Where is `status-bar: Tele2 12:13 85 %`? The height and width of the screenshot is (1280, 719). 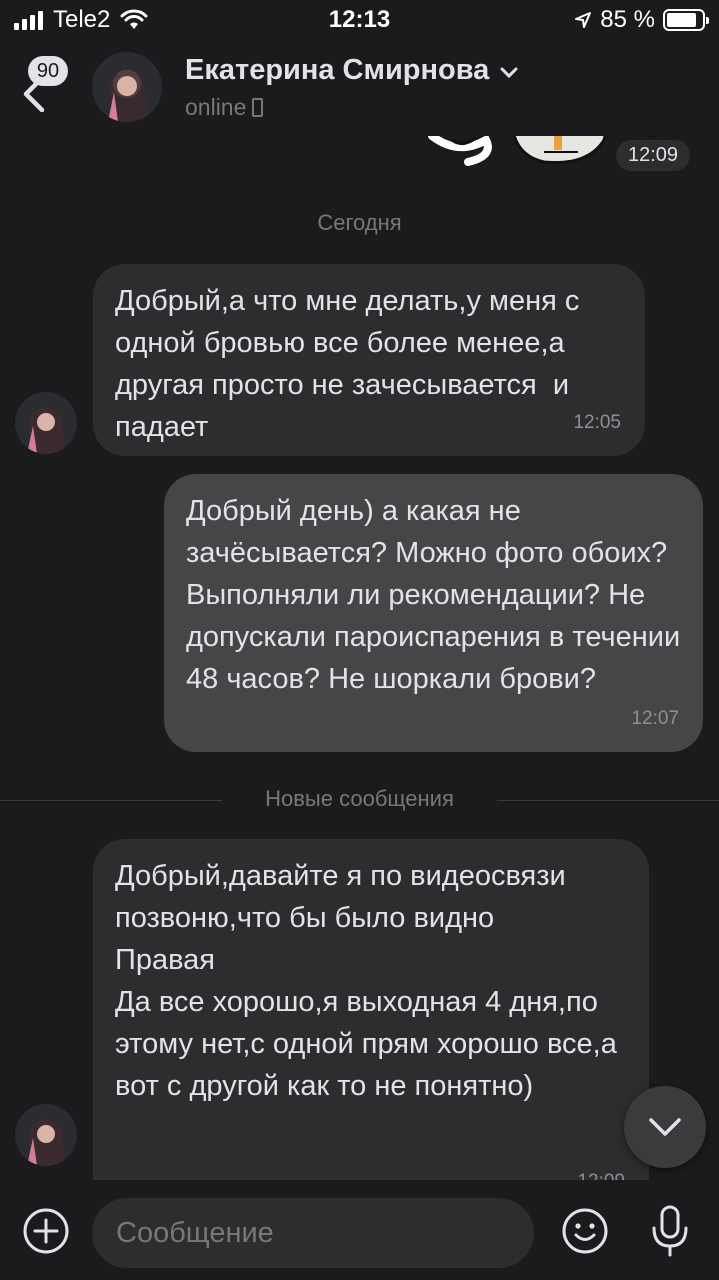
status-bar: Tele2 12:13 85 % is located at coordinates (359, 20).